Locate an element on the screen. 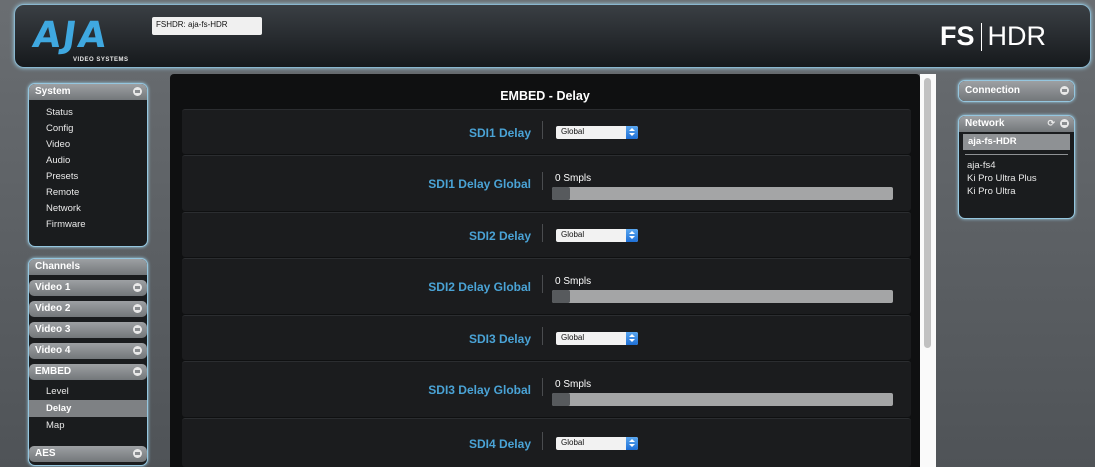 The image size is (1095, 467). aja-logo: AJA VIDEO SYSTEMS is located at coordinates (91, 39).